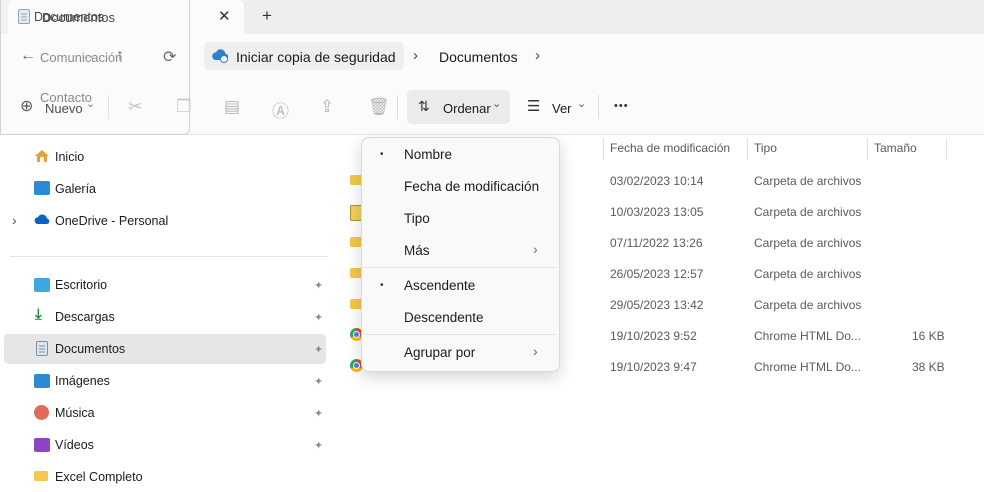  What do you see at coordinates (444, 317) in the screenshot?
I see `menu-item-descendente: Descendente` at bounding box center [444, 317].